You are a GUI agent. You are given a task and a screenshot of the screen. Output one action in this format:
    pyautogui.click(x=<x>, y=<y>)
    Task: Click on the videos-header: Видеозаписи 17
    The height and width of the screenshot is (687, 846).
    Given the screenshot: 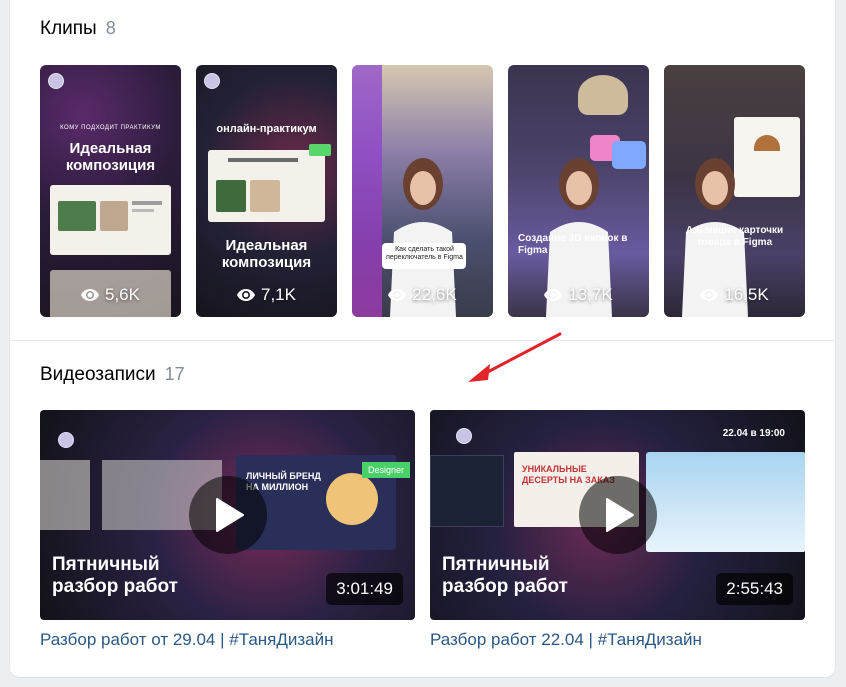 What is the action you would take?
    pyautogui.click(x=112, y=375)
    